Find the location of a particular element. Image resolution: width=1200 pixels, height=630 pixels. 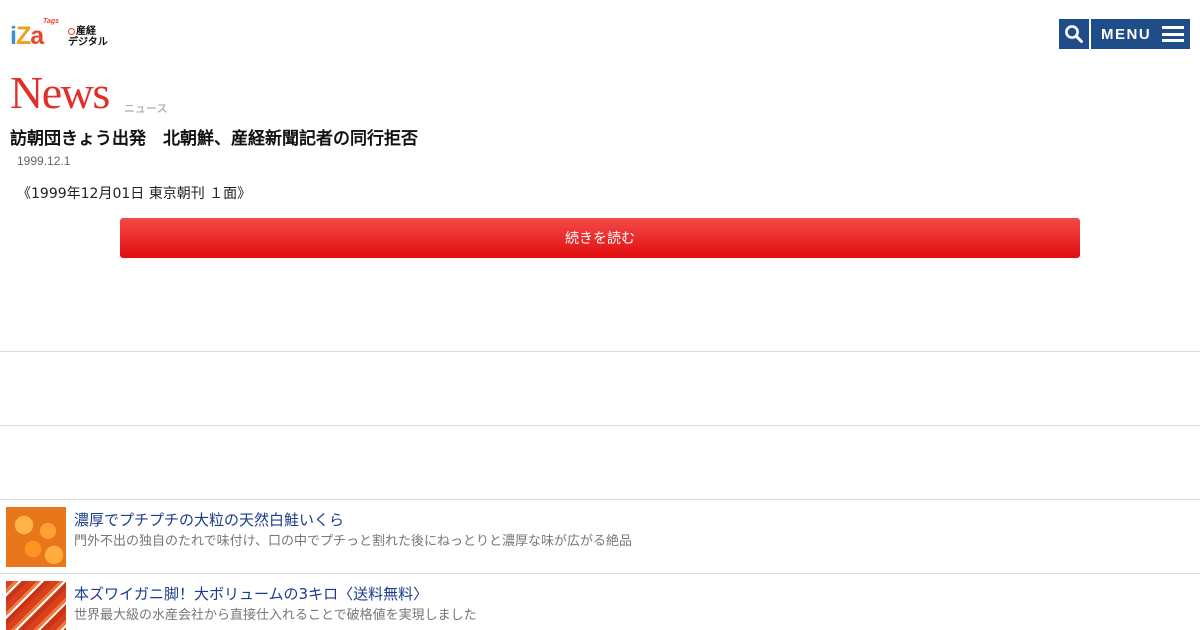

sankei-sun-icon is located at coordinates (71, 31).